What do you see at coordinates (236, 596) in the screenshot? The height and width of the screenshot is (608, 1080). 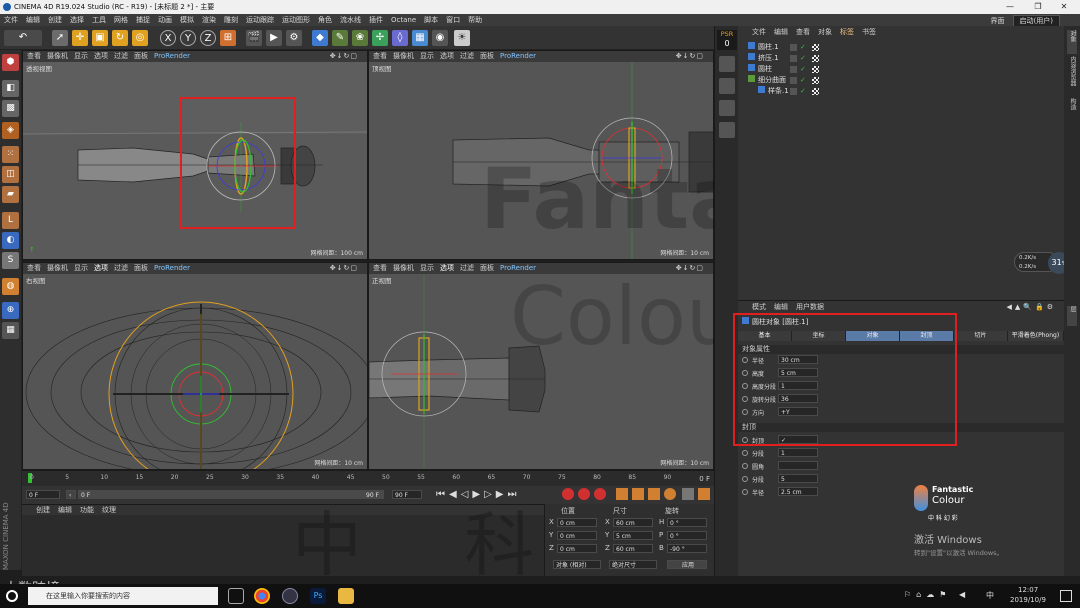 I see `task-view-icon` at bounding box center [236, 596].